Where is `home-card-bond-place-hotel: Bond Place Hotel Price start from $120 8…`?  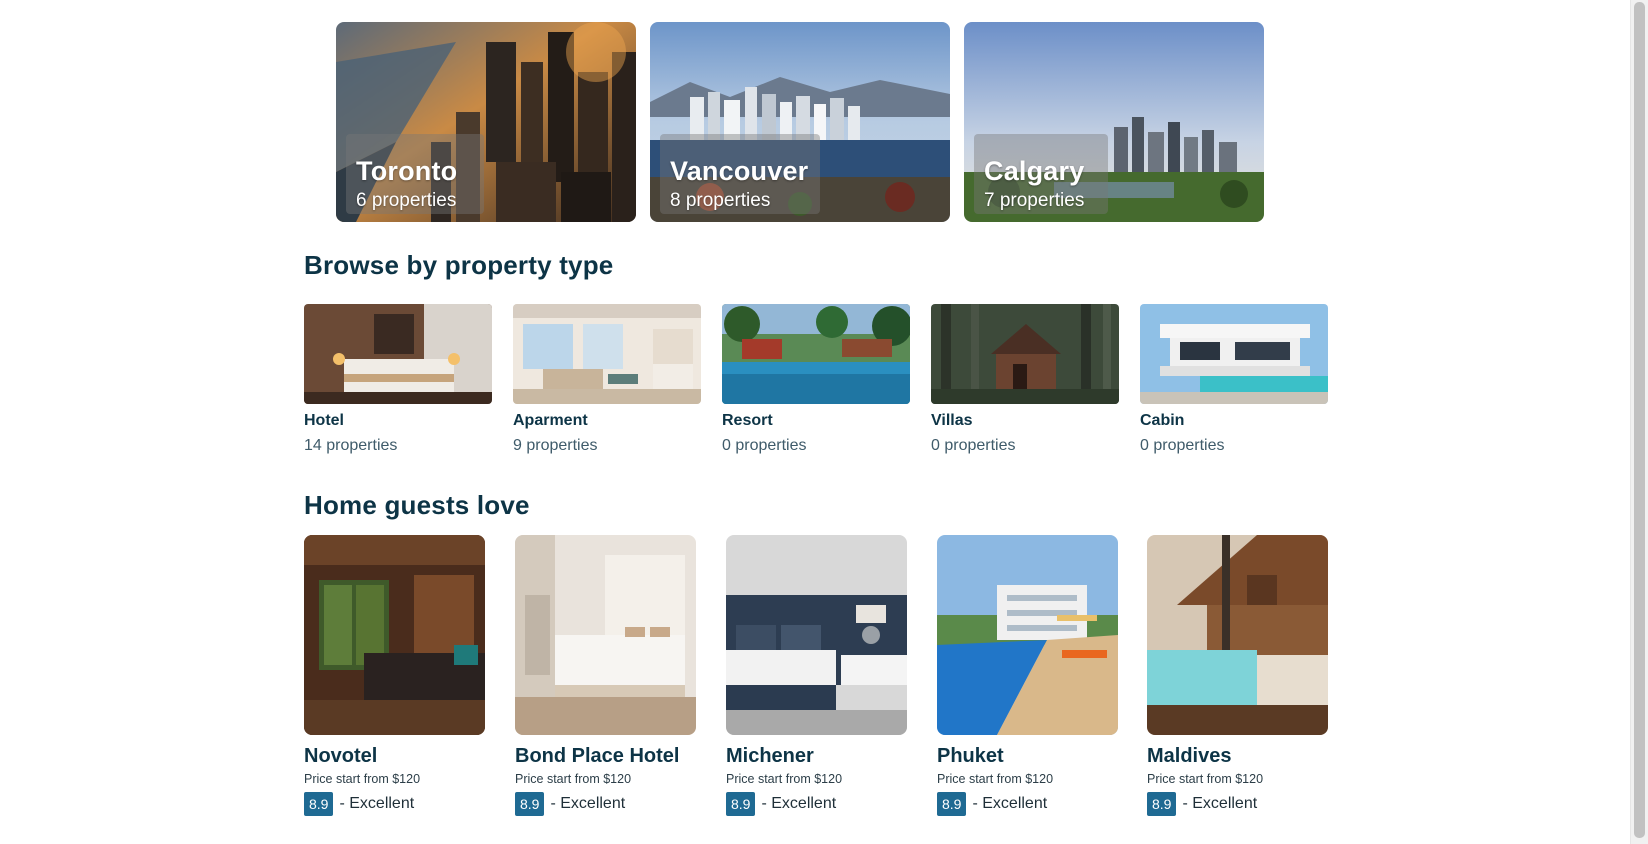
home-card-bond-place-hotel: Bond Place Hotel Price start from $120 8… is located at coordinates (605, 680).